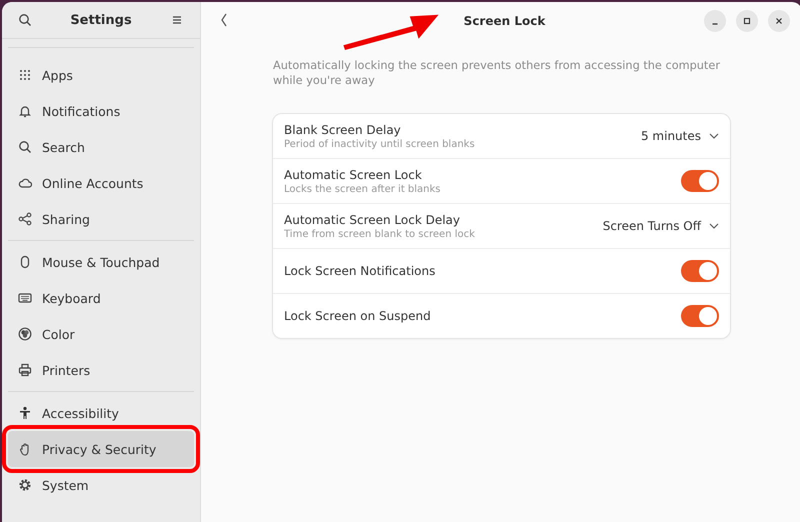  What do you see at coordinates (25, 413) in the screenshot?
I see `person-icon` at bounding box center [25, 413].